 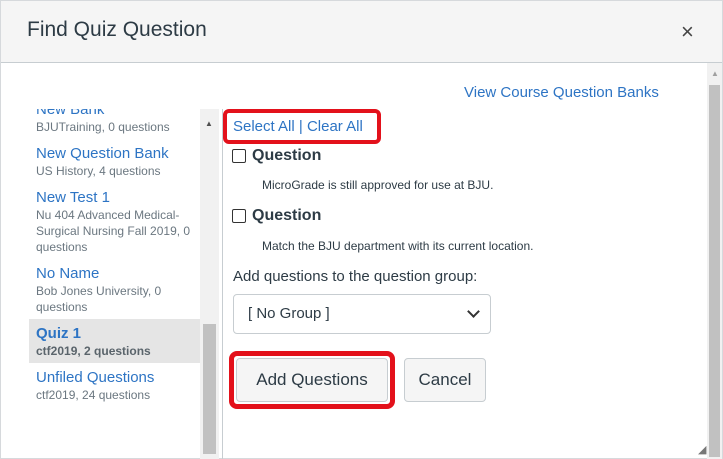 I want to click on dialog-scrollbar: ▲, so click(x=714, y=261).